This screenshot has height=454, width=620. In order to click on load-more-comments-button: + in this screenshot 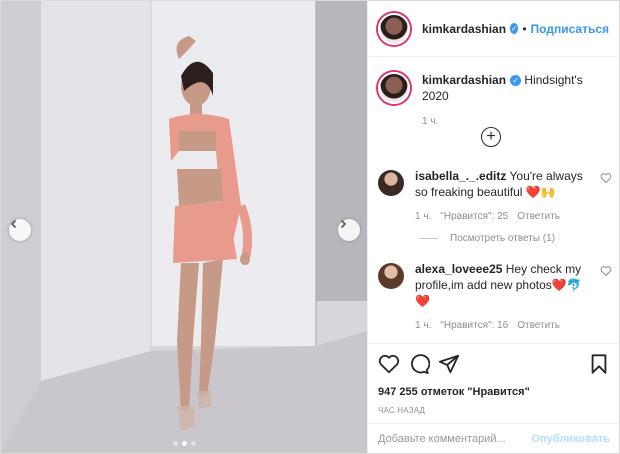, I will do `click(491, 137)`.